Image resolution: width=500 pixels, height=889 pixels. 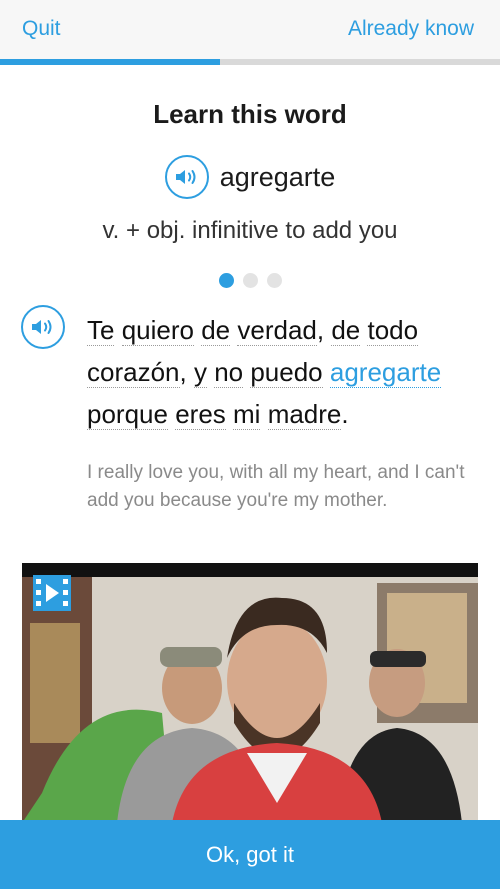 I want to click on progress-bar, so click(x=250, y=62).